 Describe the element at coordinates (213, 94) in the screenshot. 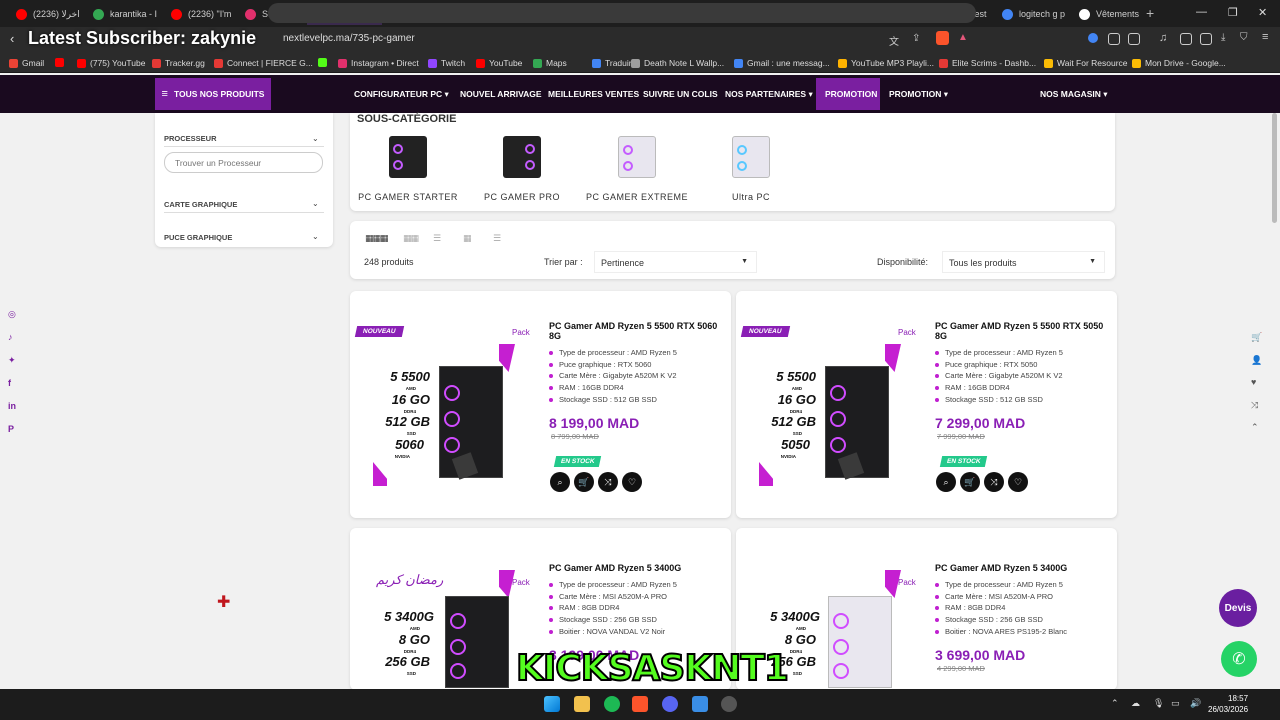

I see `all-products-button: ≡ TOUS NOS PRODUITS` at that location.